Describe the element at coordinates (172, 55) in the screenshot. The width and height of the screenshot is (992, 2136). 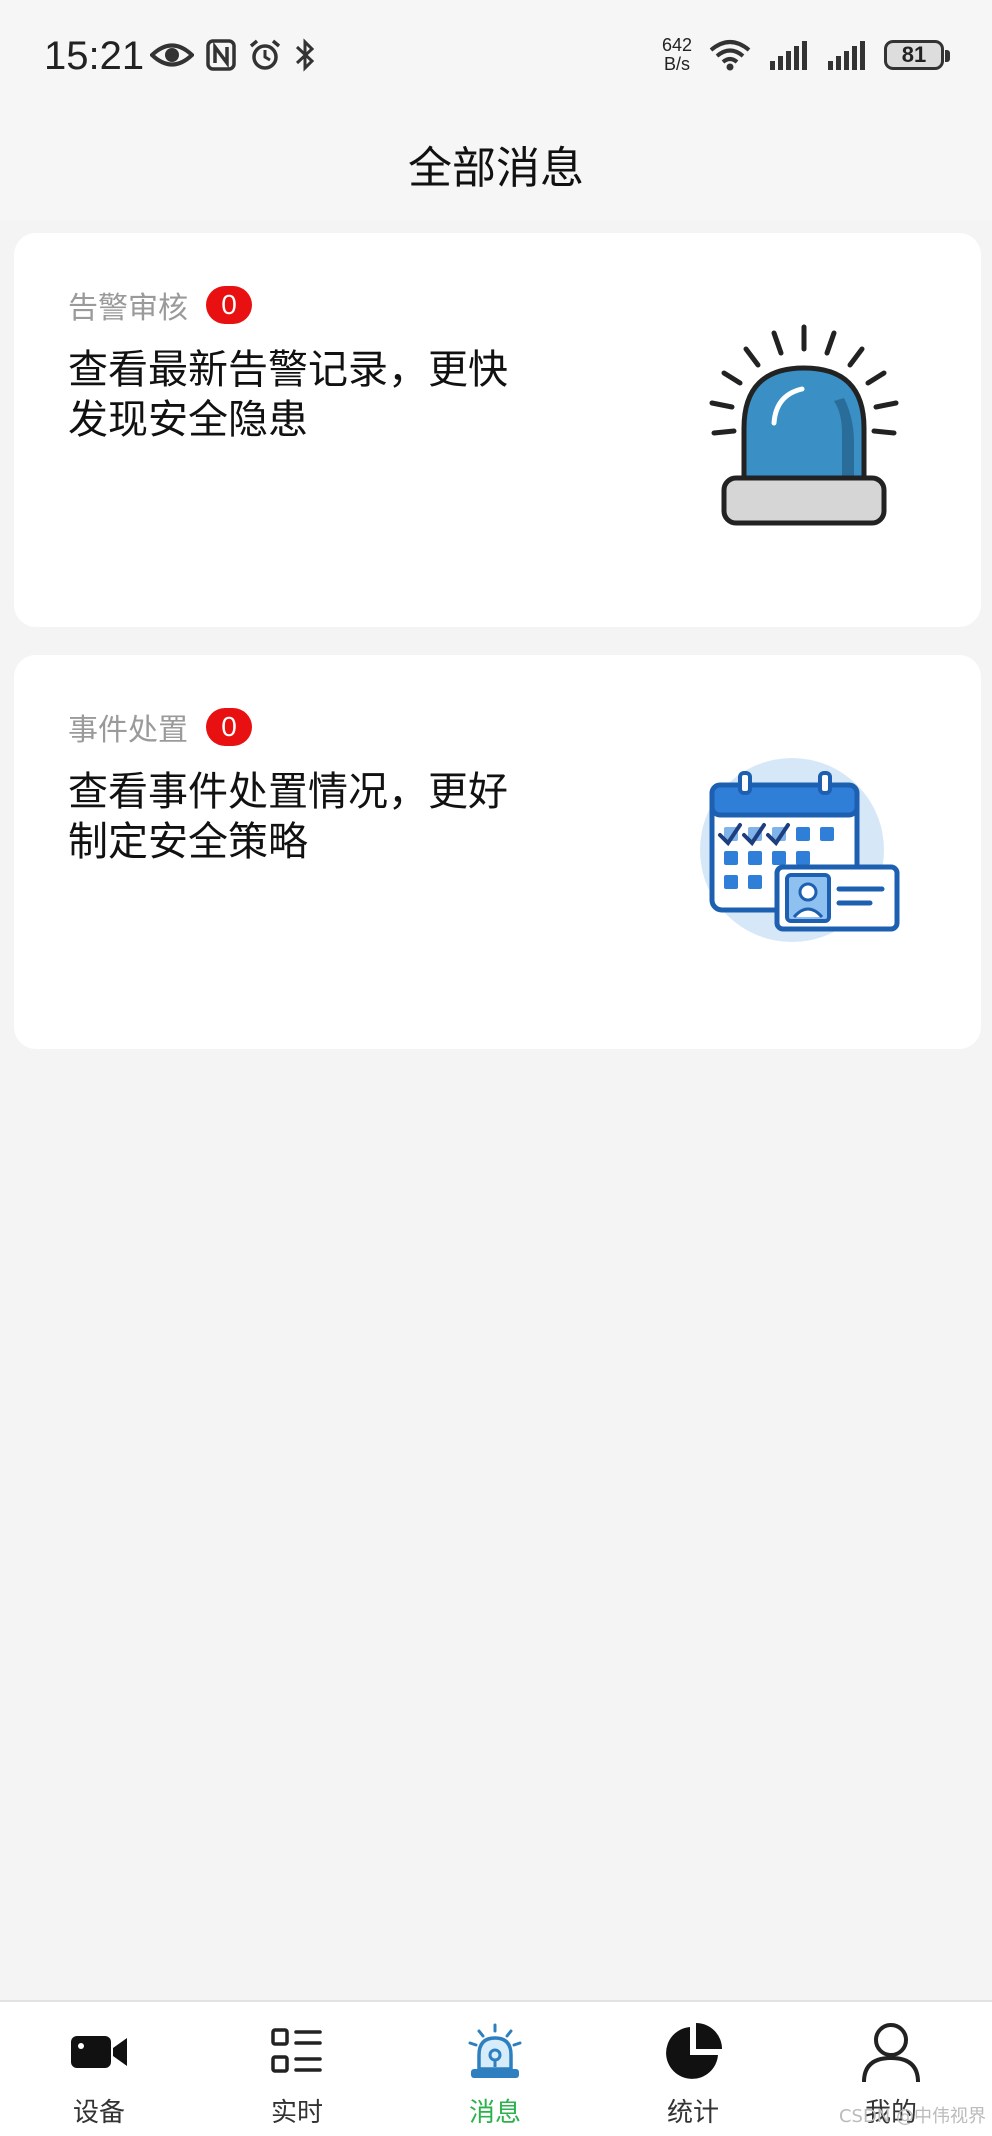
I see `eye-icon` at that location.